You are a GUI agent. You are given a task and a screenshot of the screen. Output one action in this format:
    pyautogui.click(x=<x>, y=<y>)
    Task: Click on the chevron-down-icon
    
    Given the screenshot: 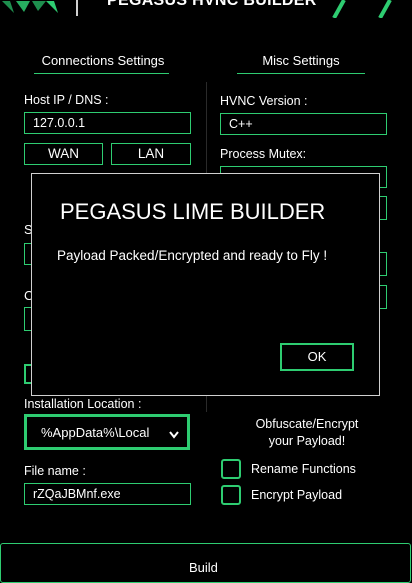 What is the action you would take?
    pyautogui.click(x=174, y=434)
    